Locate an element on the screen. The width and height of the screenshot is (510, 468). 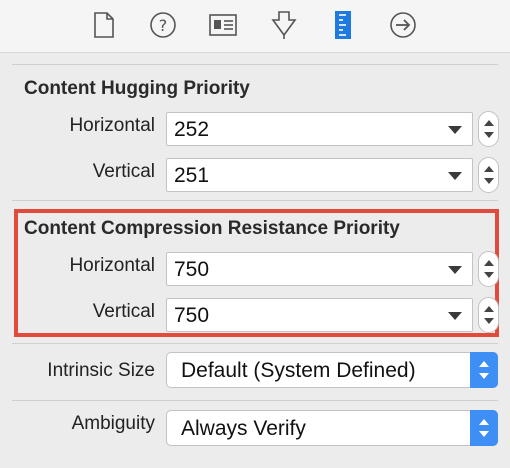
attributes-icon is located at coordinates (284, 25).